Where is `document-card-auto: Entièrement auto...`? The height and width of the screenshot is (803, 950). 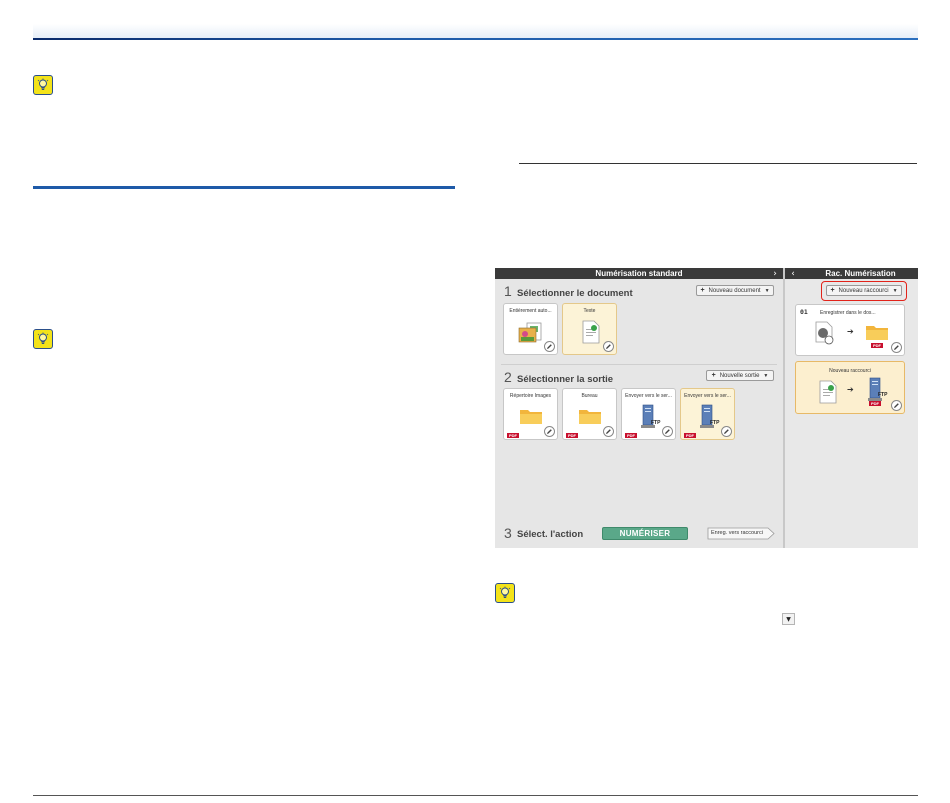 document-card-auto: Entièrement auto... is located at coordinates (530, 329).